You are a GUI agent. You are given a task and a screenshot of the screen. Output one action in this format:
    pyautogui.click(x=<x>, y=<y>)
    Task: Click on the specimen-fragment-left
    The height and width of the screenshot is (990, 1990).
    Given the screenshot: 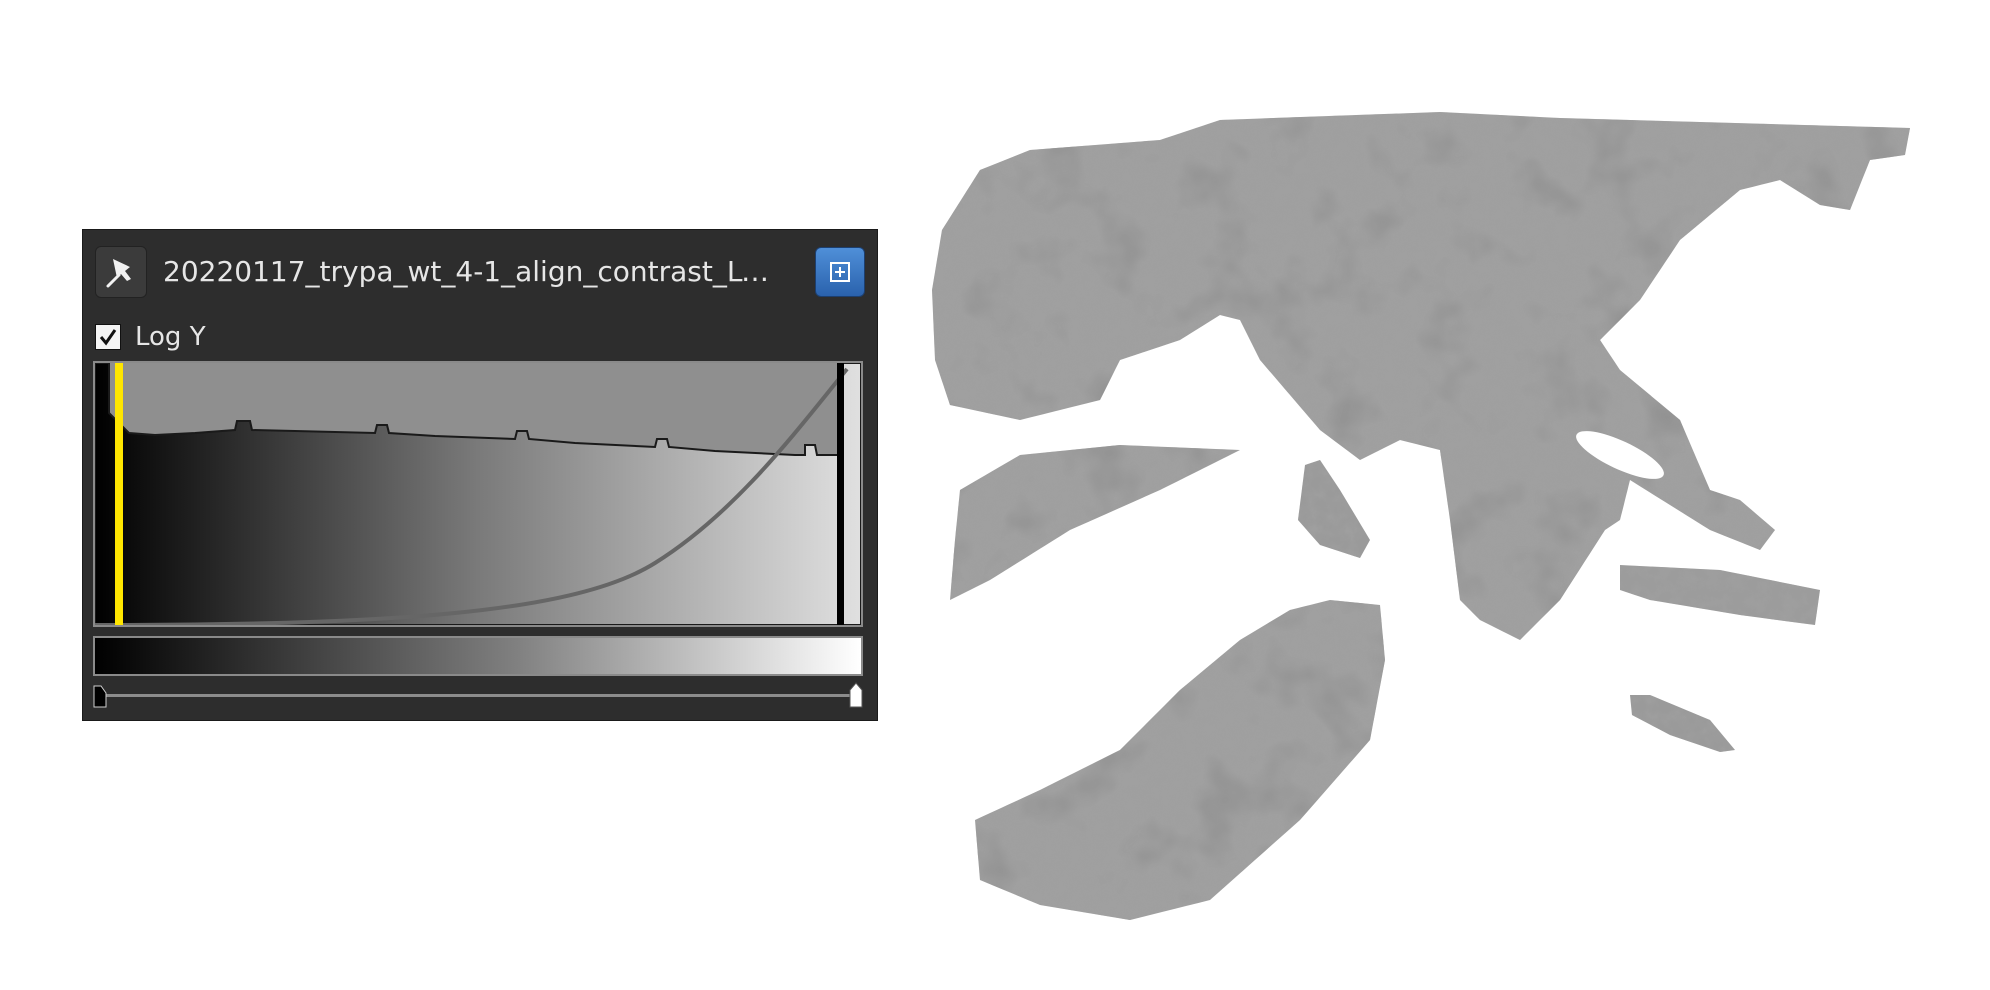 What is the action you would take?
    pyautogui.click(x=1095, y=522)
    